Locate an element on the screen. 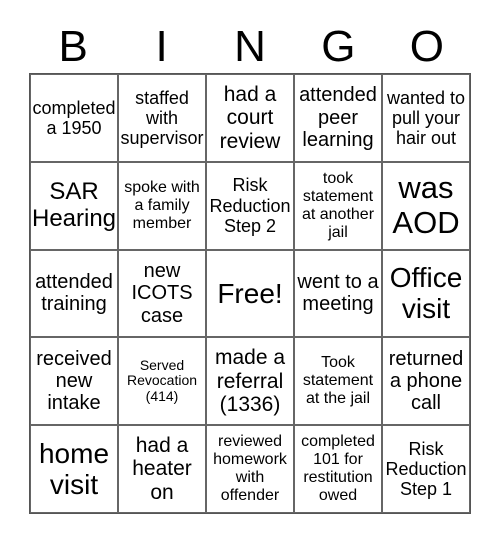 Image resolution: width=500 pixels, height=544 pixels. cell-text: attended peer learning is located at coordinates (338, 118).